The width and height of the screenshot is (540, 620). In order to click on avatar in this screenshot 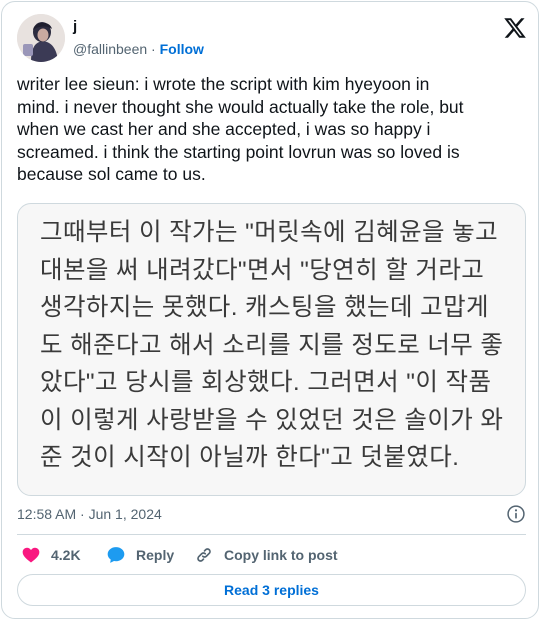, I will do `click(41, 38)`.